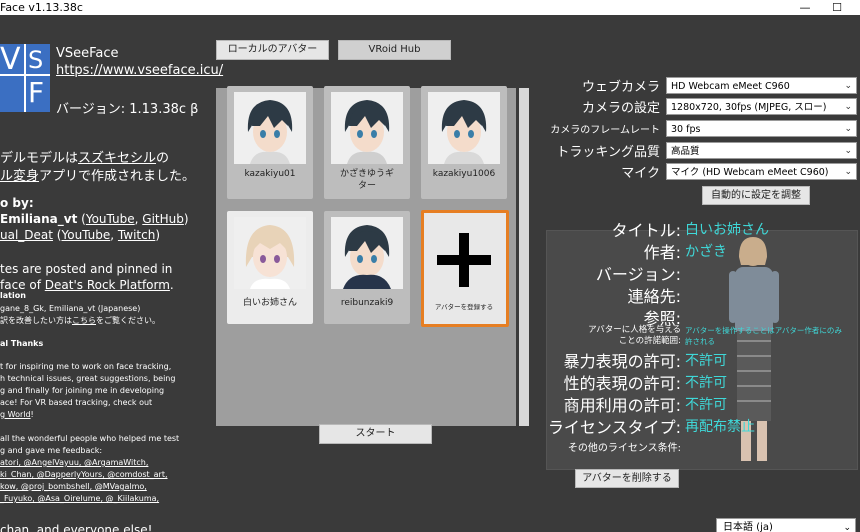 The image size is (860, 532). What do you see at coordinates (117, 158) in the screenshot?
I see `suzuki-cecil-link: スズキセシル` at bounding box center [117, 158].